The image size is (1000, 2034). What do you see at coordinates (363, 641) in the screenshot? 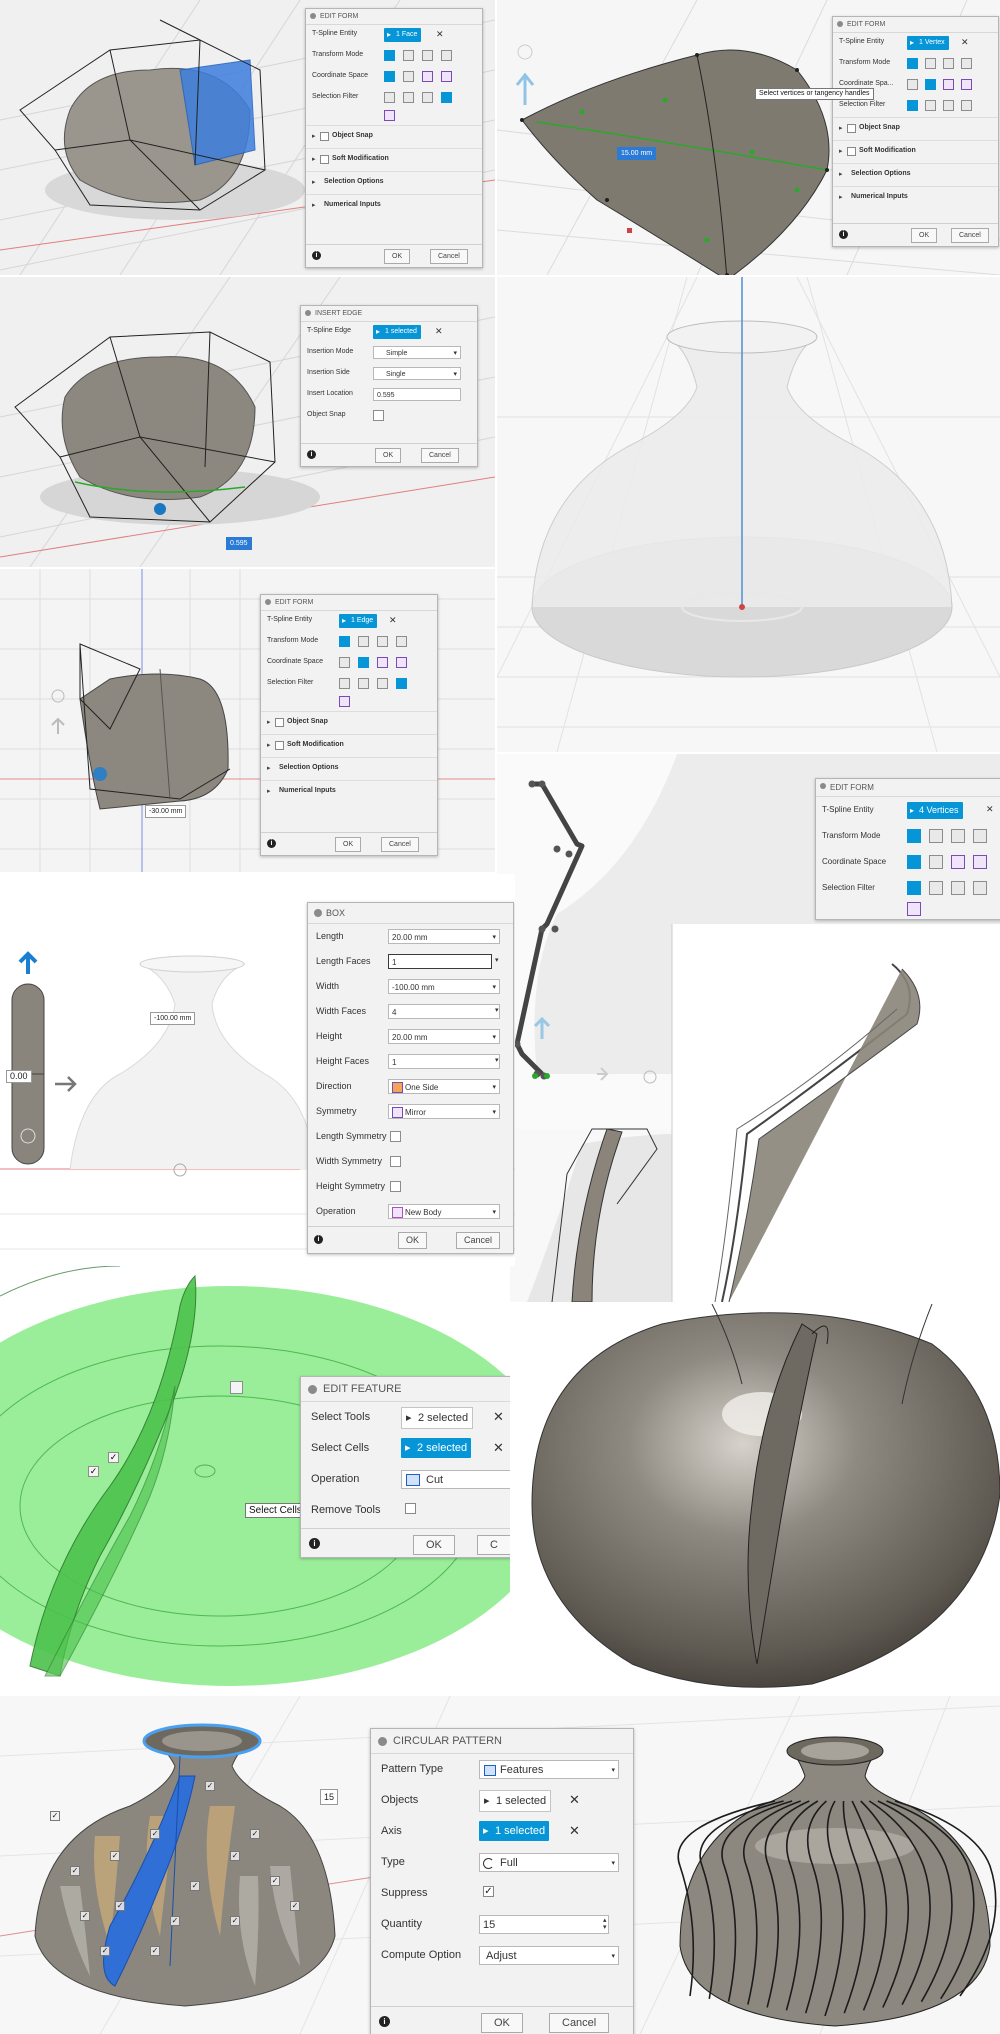
I see `translate-icon` at bounding box center [363, 641].